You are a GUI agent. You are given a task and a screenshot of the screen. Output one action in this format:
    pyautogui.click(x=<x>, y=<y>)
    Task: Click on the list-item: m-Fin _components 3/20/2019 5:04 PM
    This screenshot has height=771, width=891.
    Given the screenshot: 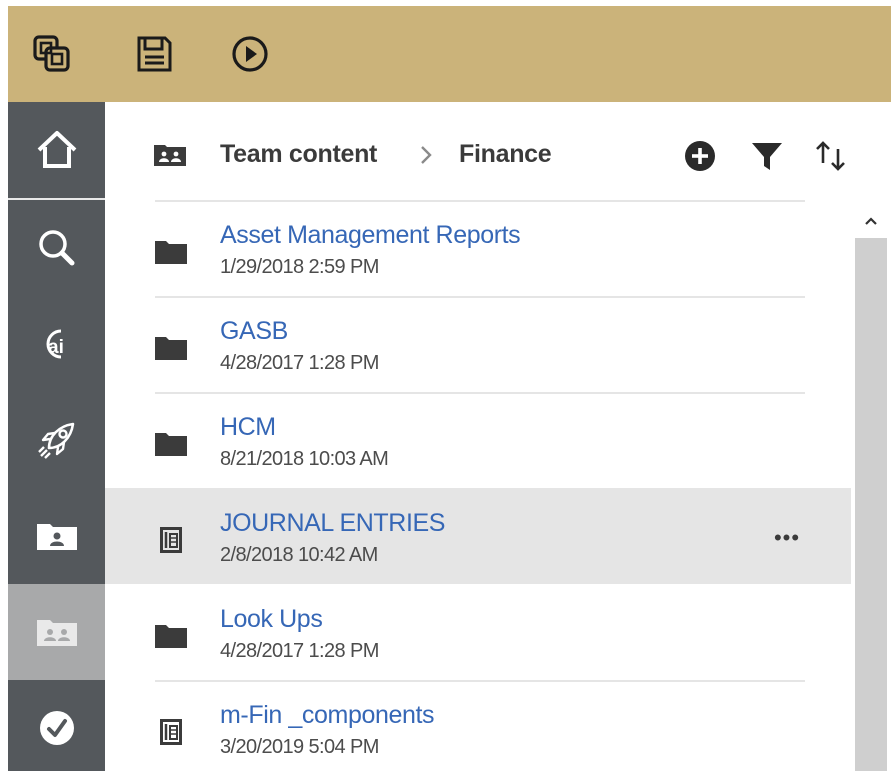 What is the action you would take?
    pyautogui.click(x=478, y=725)
    